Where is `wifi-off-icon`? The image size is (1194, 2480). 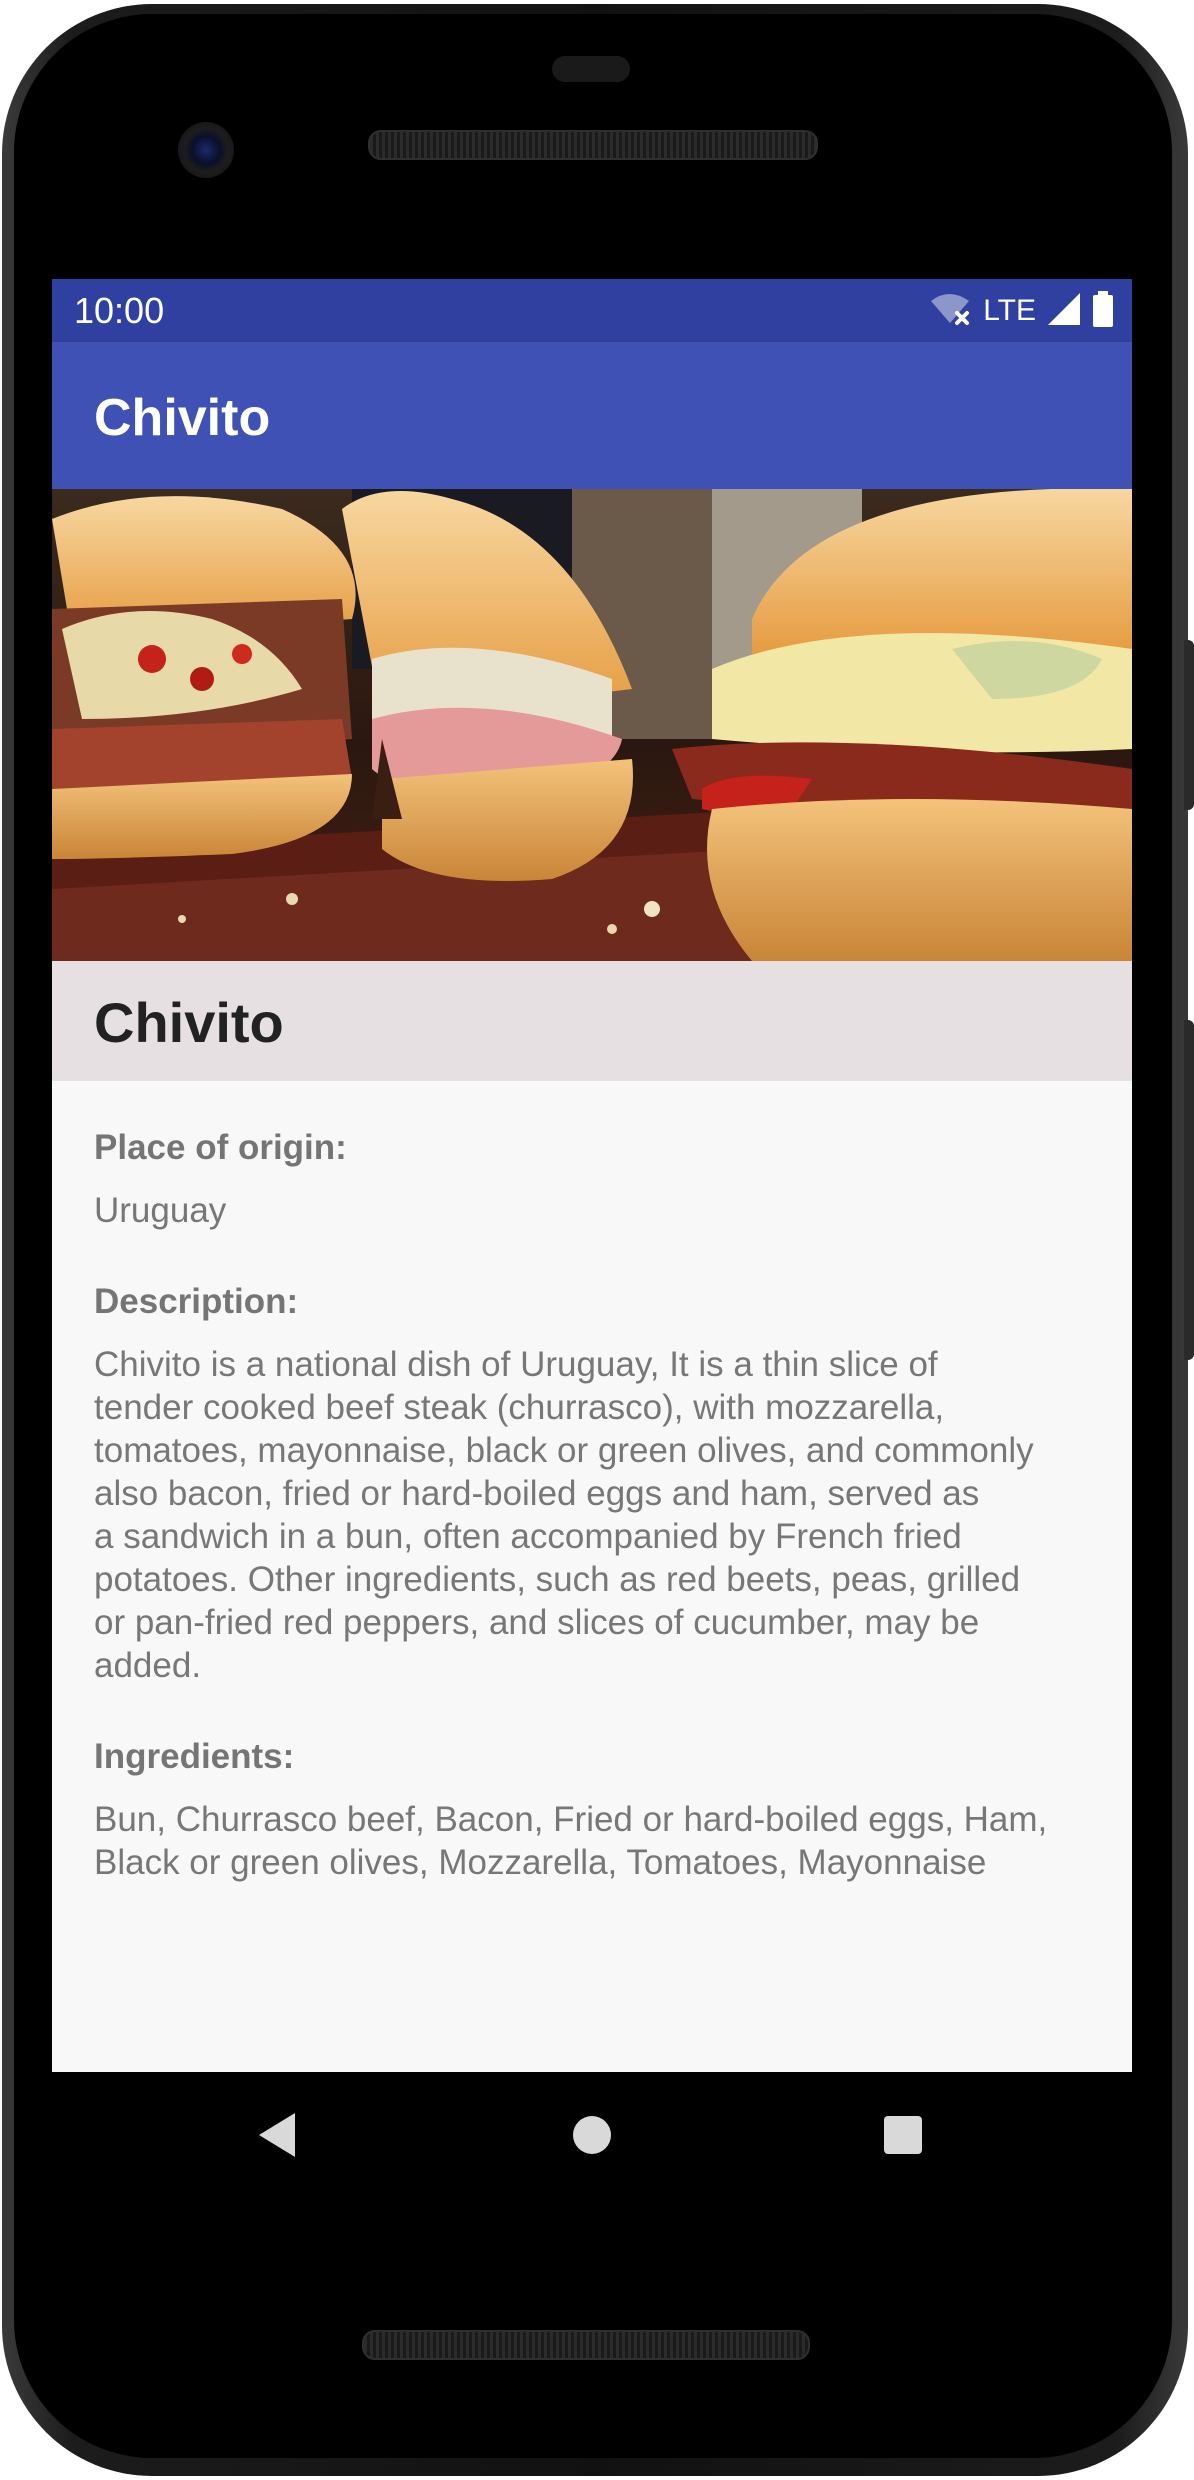
wifi-off-icon is located at coordinates (951, 311).